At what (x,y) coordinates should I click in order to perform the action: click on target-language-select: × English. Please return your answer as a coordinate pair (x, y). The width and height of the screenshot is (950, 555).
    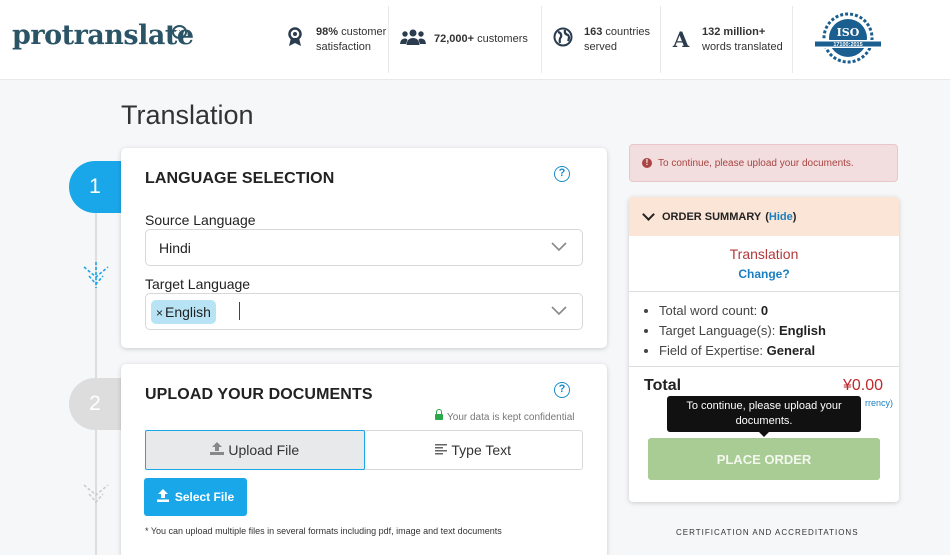
    Looking at the image, I should click on (364, 311).